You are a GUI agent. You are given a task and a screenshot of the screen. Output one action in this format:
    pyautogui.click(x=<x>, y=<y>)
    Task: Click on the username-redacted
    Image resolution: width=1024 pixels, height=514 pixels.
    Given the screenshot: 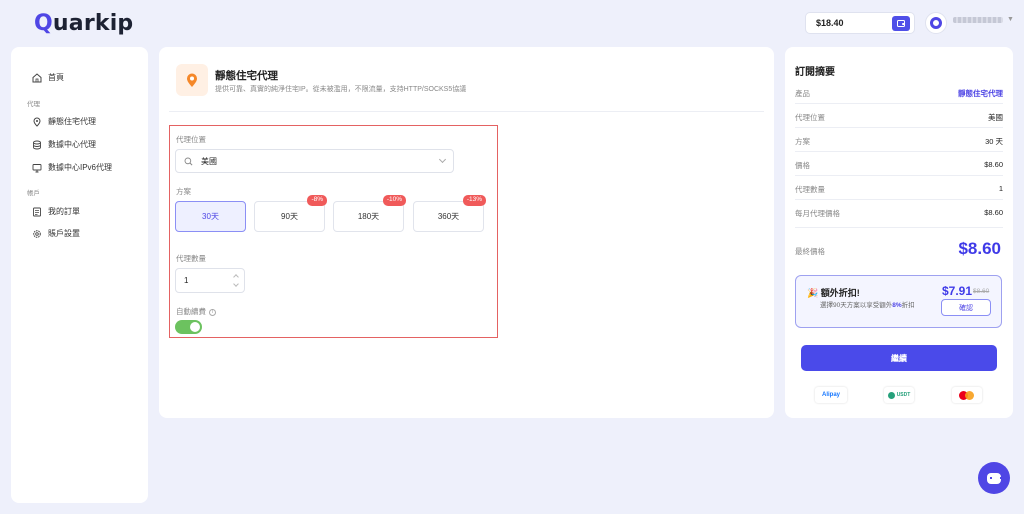 What is the action you would take?
    pyautogui.click(x=978, y=20)
    